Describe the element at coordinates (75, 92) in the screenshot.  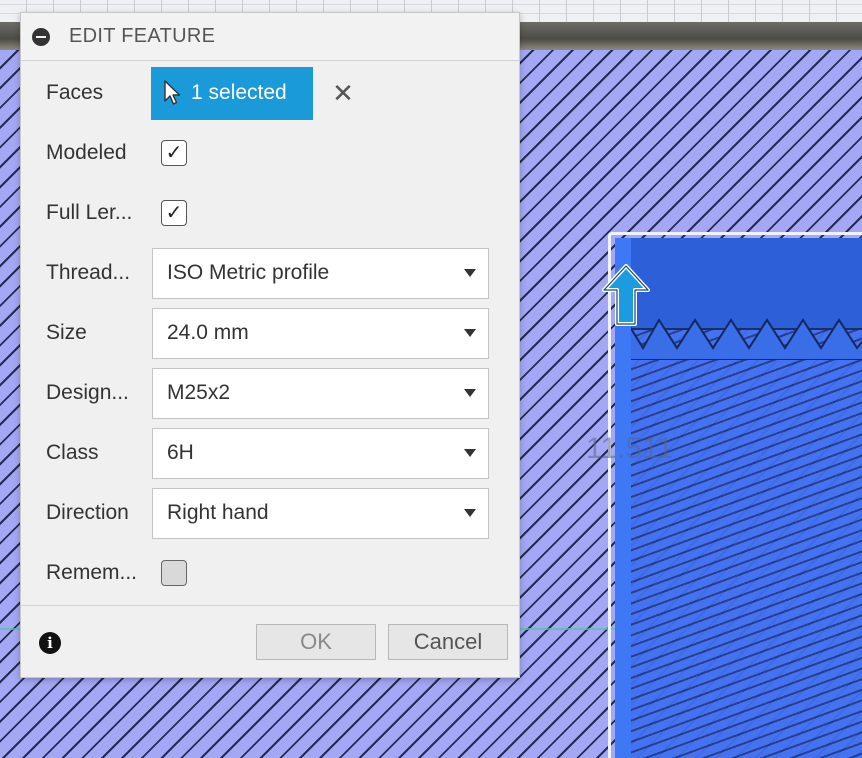
I see `faces-label: Faces` at that location.